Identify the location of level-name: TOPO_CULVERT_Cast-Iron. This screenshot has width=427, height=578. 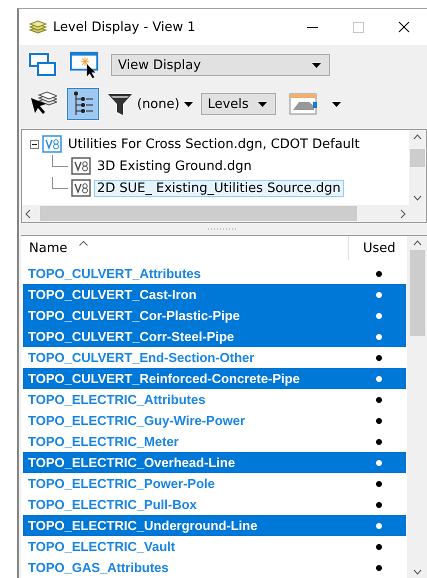
(112, 294).